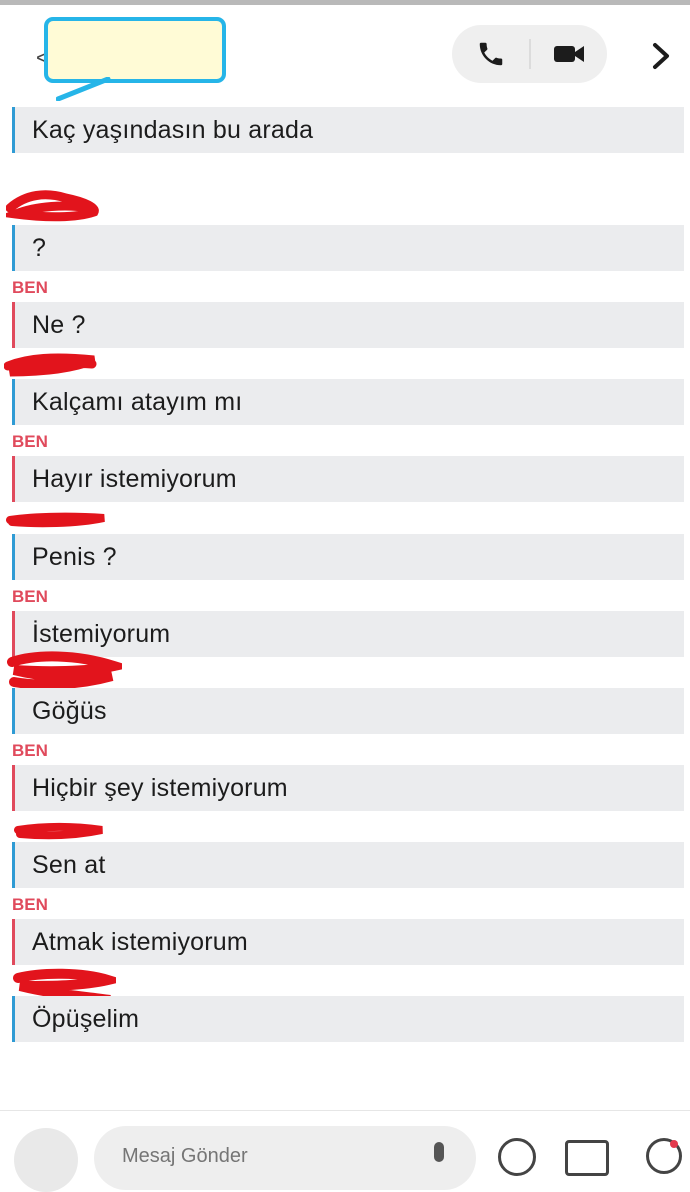 The height and width of the screenshot is (1192, 690). I want to click on message-composer, so click(285, 1158).